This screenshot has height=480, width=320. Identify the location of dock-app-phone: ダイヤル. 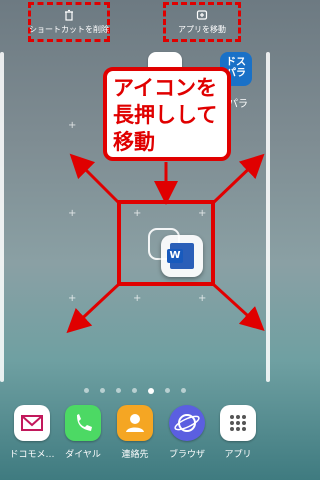
(83, 432).